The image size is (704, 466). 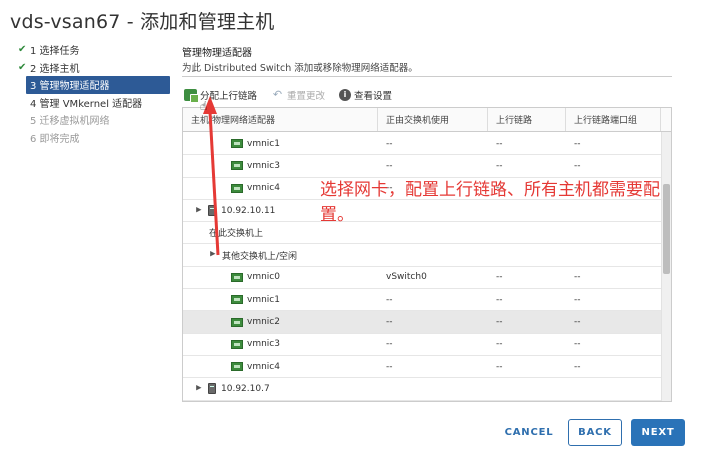 What do you see at coordinates (263, 322) in the screenshot?
I see `adapter-name: vmnic2` at bounding box center [263, 322].